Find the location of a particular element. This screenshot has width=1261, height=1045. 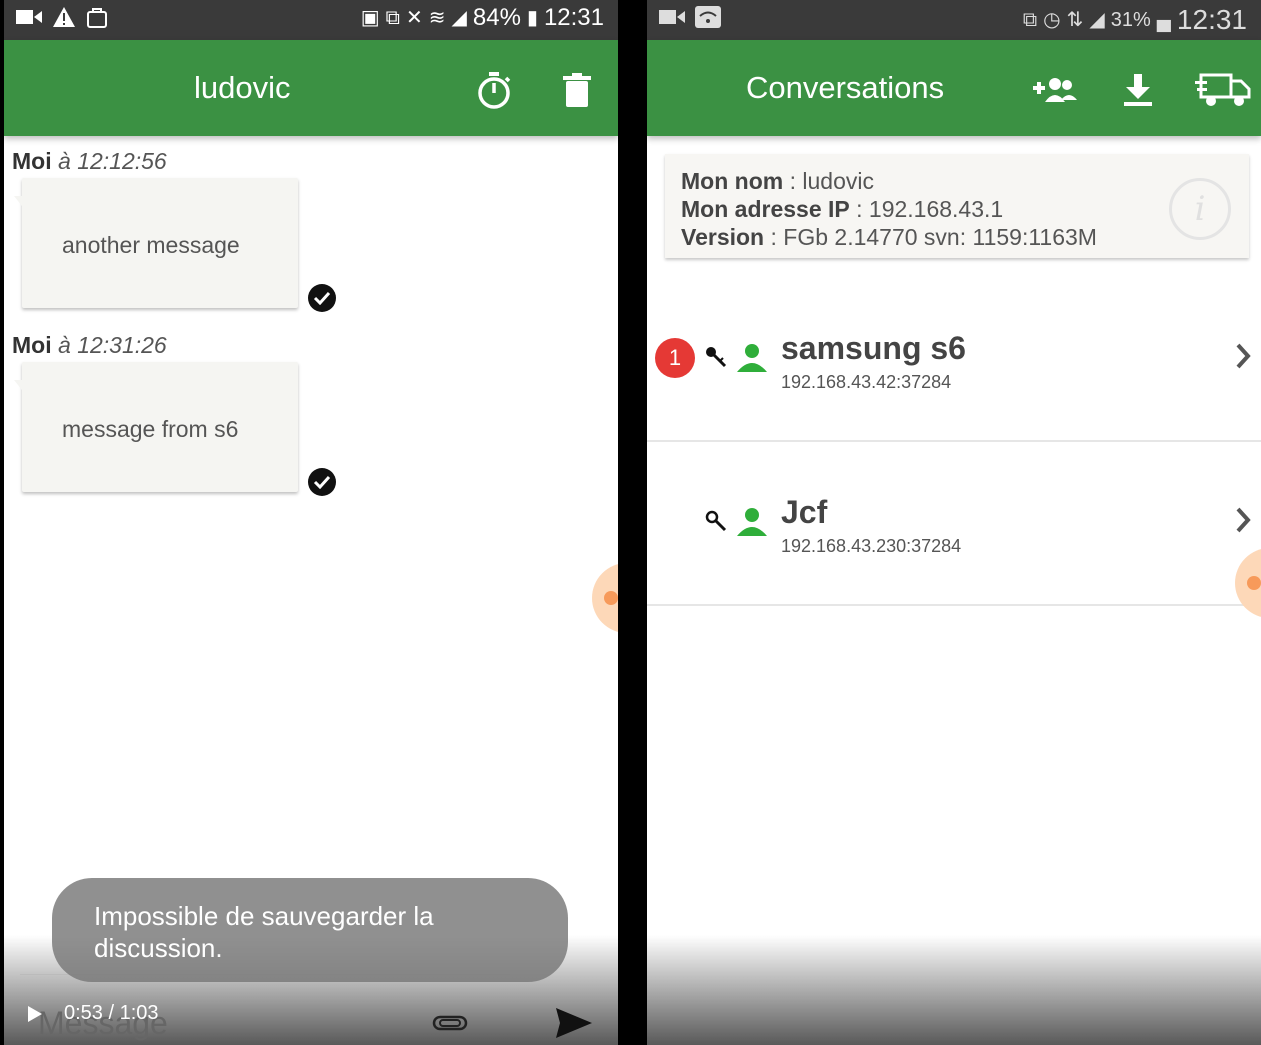

message-text: another message is located at coordinates (151, 245).